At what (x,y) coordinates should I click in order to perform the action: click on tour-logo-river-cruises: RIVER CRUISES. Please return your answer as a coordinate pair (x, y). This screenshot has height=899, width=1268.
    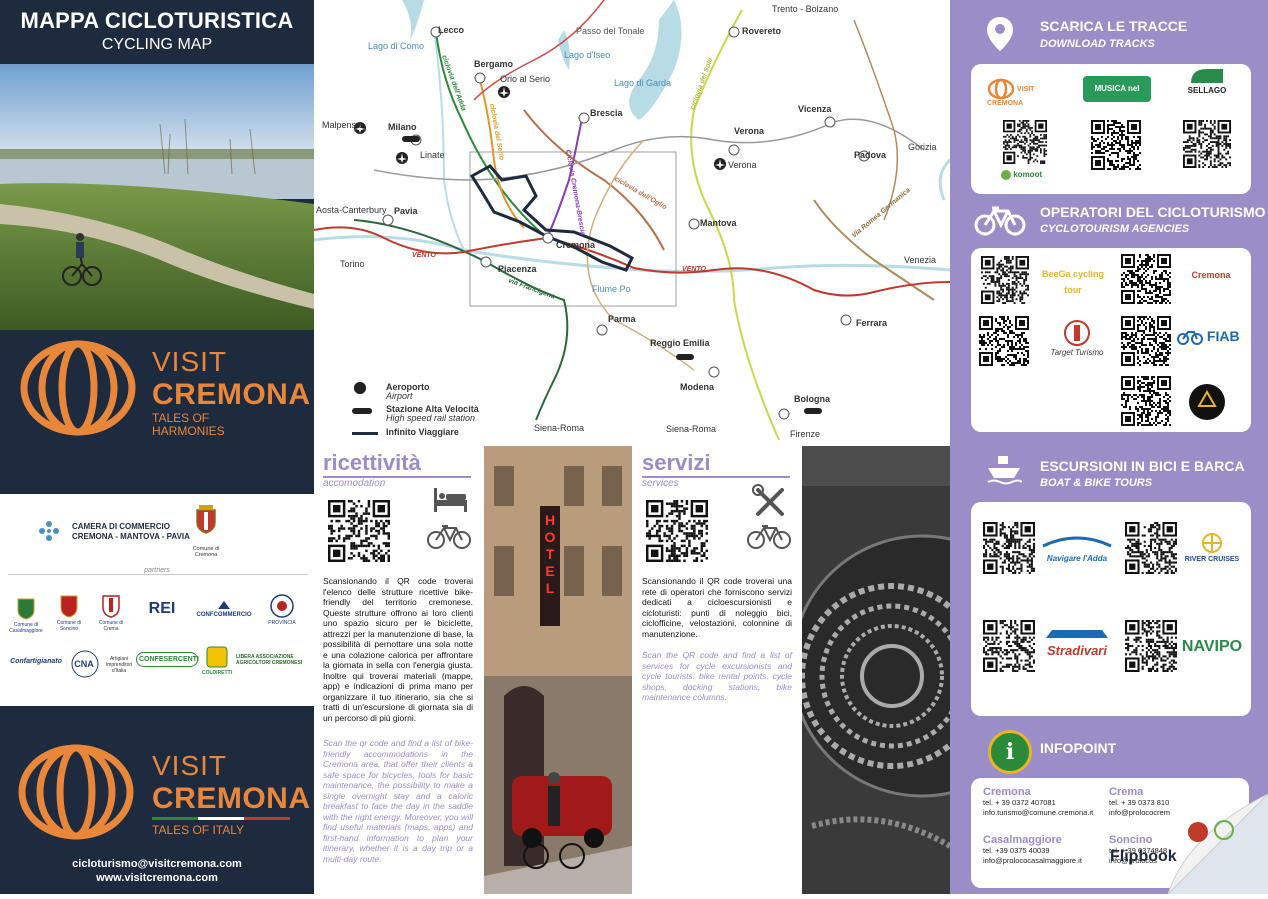
    Looking at the image, I should click on (1212, 547).